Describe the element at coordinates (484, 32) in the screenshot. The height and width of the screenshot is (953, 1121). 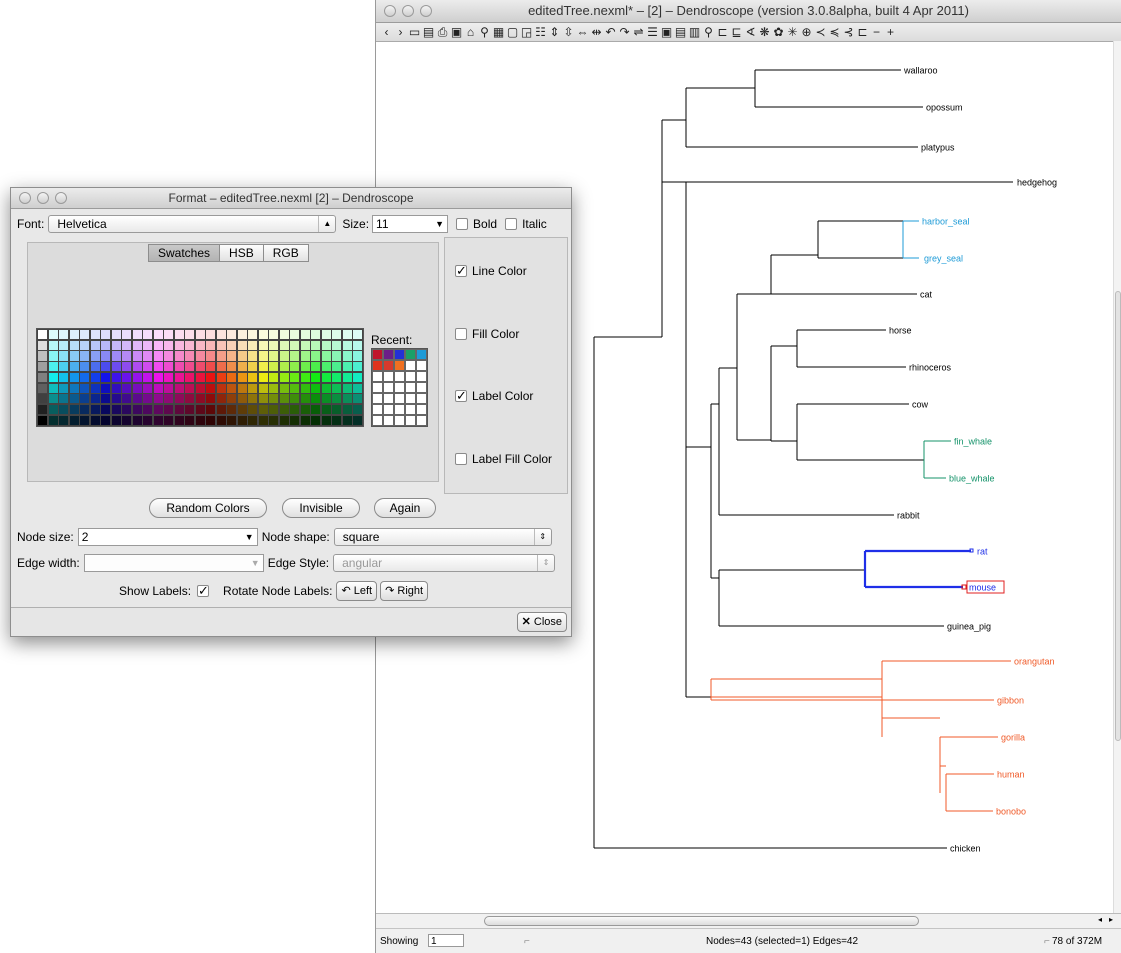
I see `find-icon: ⚲` at that location.